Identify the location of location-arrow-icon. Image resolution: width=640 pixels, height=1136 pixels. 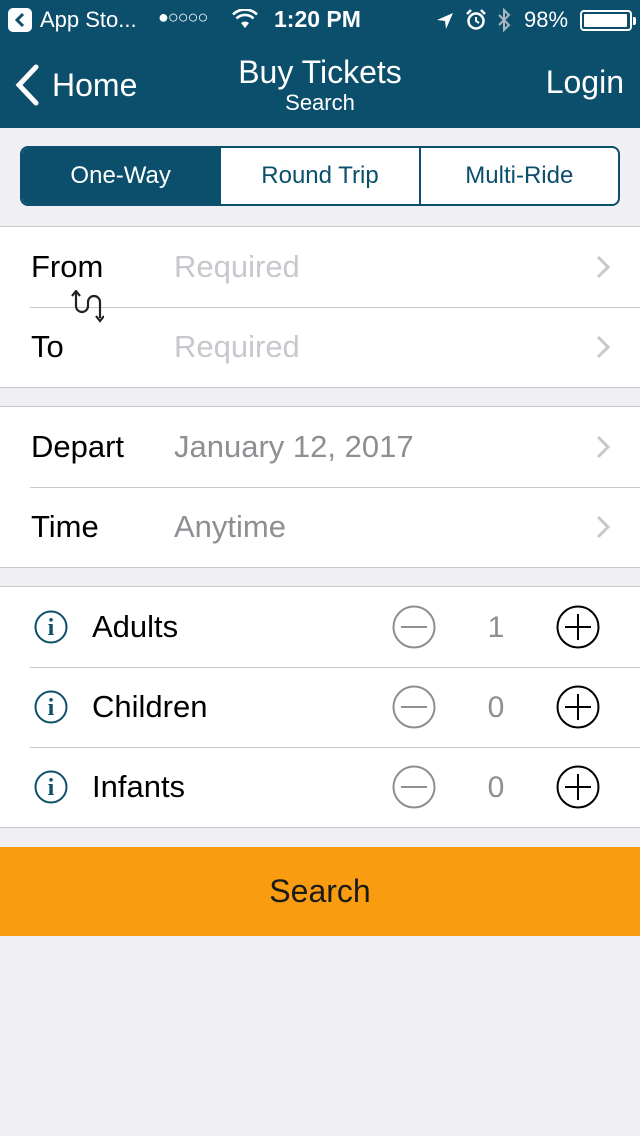
(445, 23).